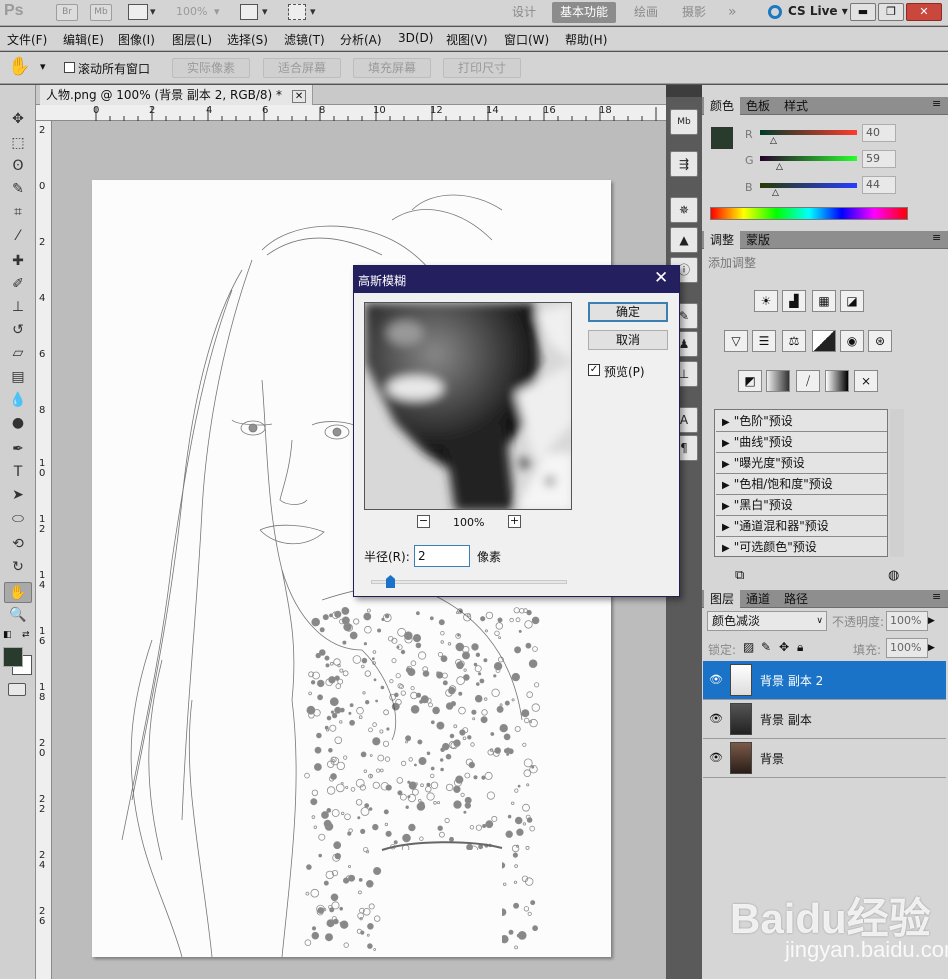 The width and height of the screenshot is (948, 979). Describe the element at coordinates (304, 39) in the screenshot. I see `menu-filter: 滤镜(T)` at that location.